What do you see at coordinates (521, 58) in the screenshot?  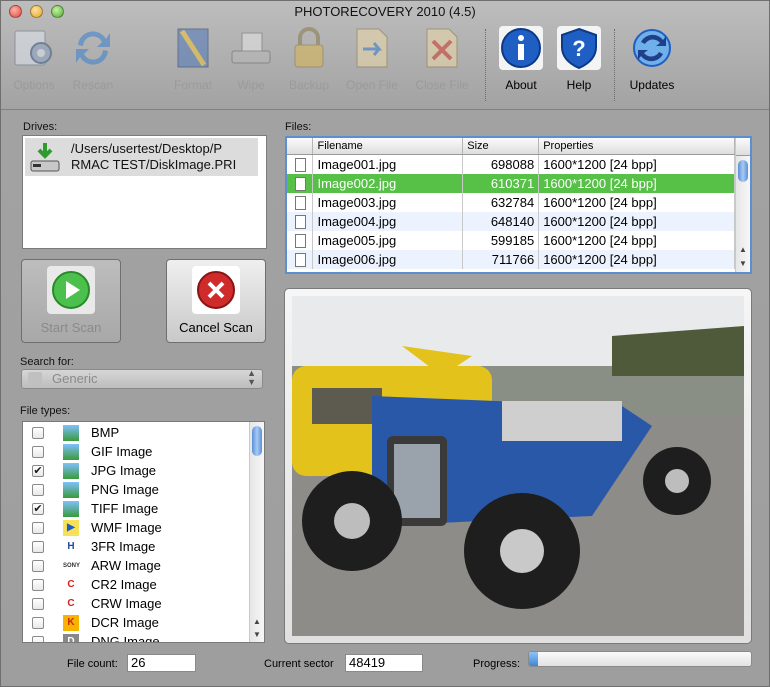 I see `about-button: About` at bounding box center [521, 58].